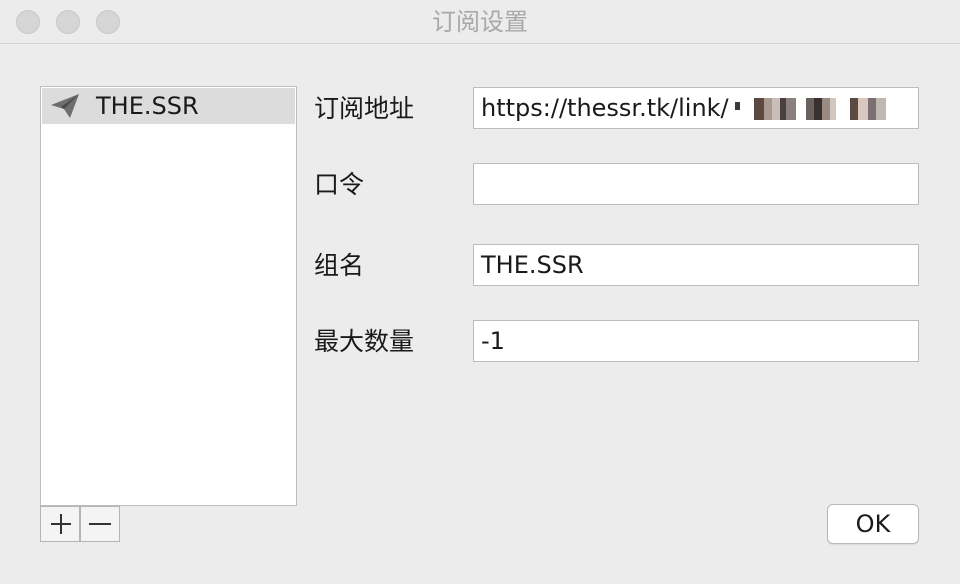  What do you see at coordinates (65, 106) in the screenshot?
I see `paper-plane-icon` at bounding box center [65, 106].